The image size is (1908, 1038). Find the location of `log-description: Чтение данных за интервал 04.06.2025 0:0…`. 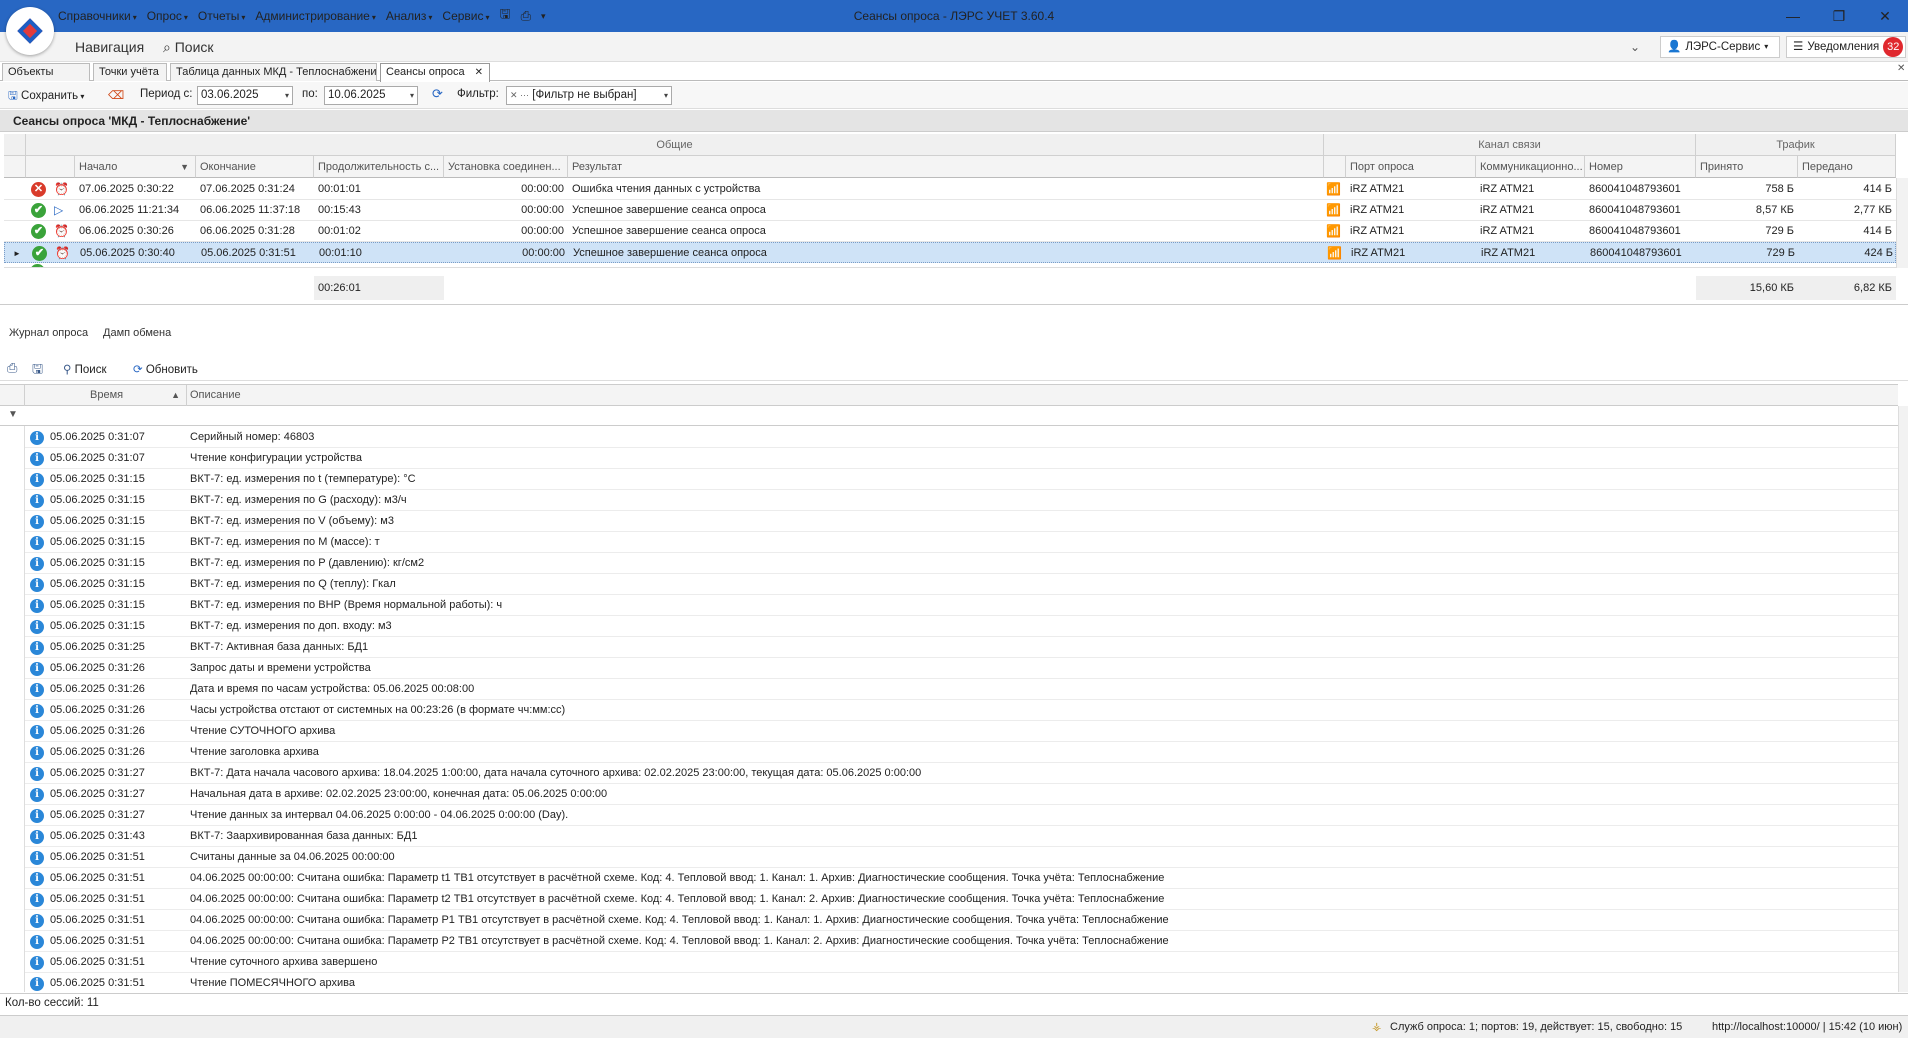

log-description: Чтение данных за интервал 04.06.2025 0:0… is located at coordinates (379, 815).